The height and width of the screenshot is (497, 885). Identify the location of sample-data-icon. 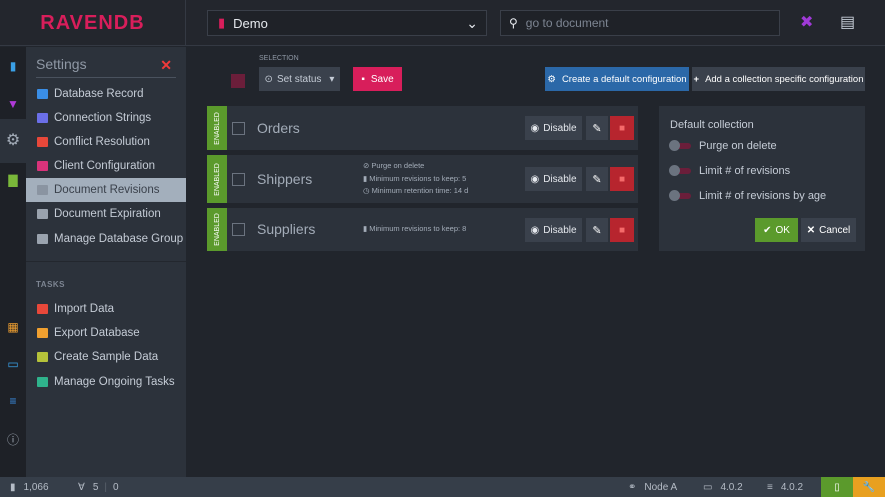
(42, 357).